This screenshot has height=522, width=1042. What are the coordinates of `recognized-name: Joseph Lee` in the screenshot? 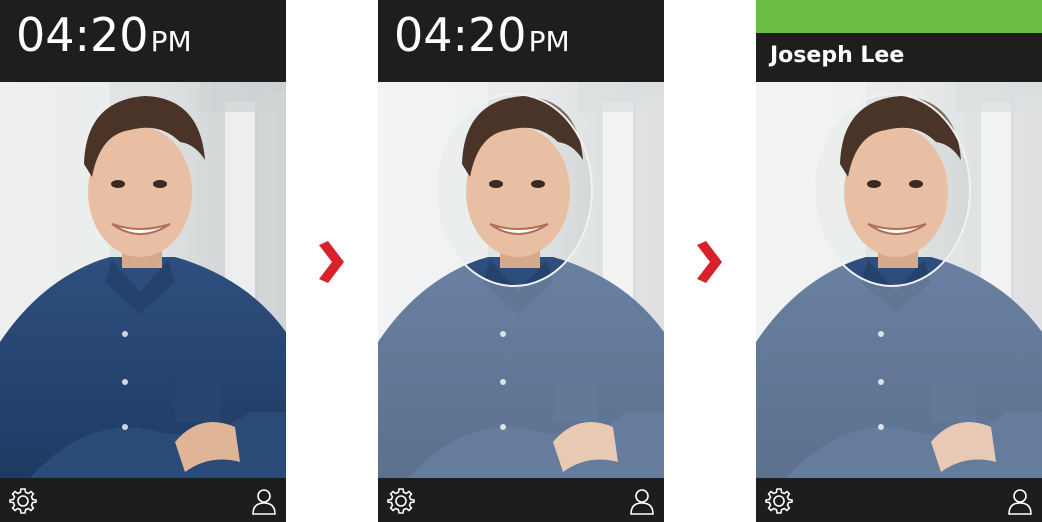 It's located at (837, 55).